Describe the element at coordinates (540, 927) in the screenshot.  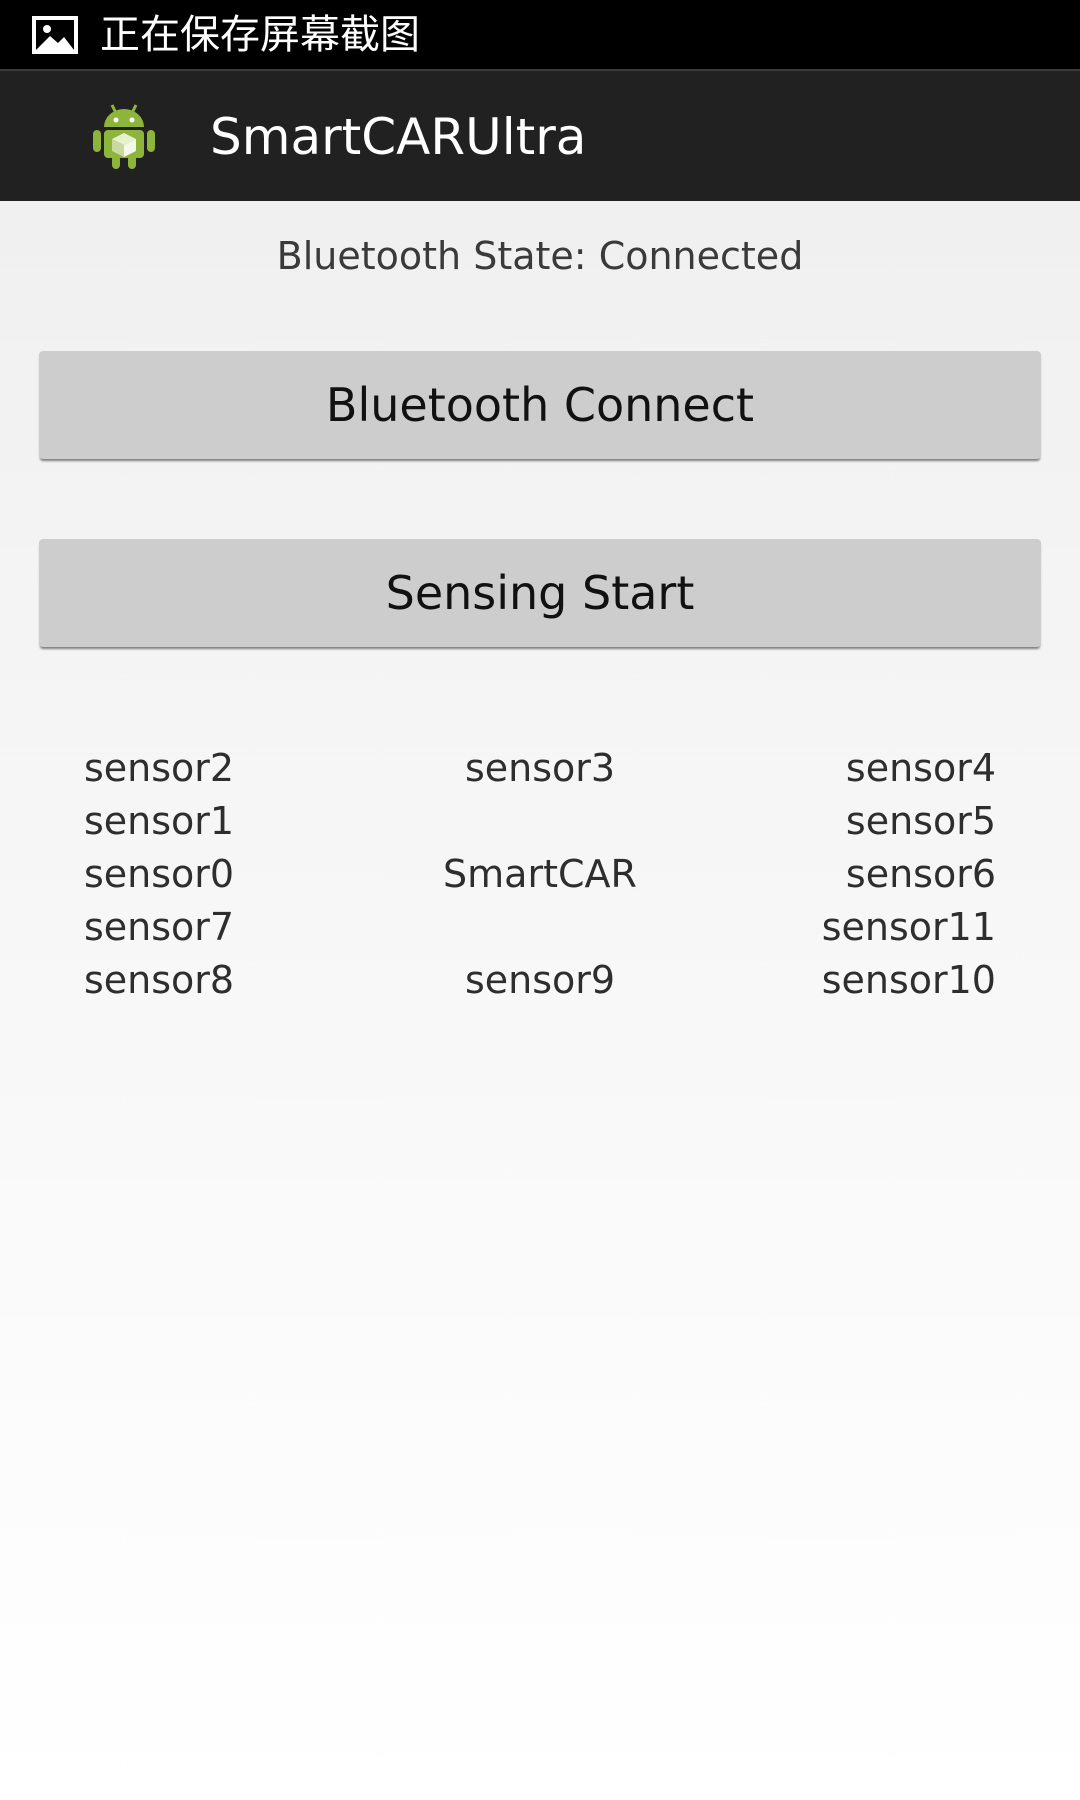
I see `sensor-row: sensor7 sensor11` at that location.